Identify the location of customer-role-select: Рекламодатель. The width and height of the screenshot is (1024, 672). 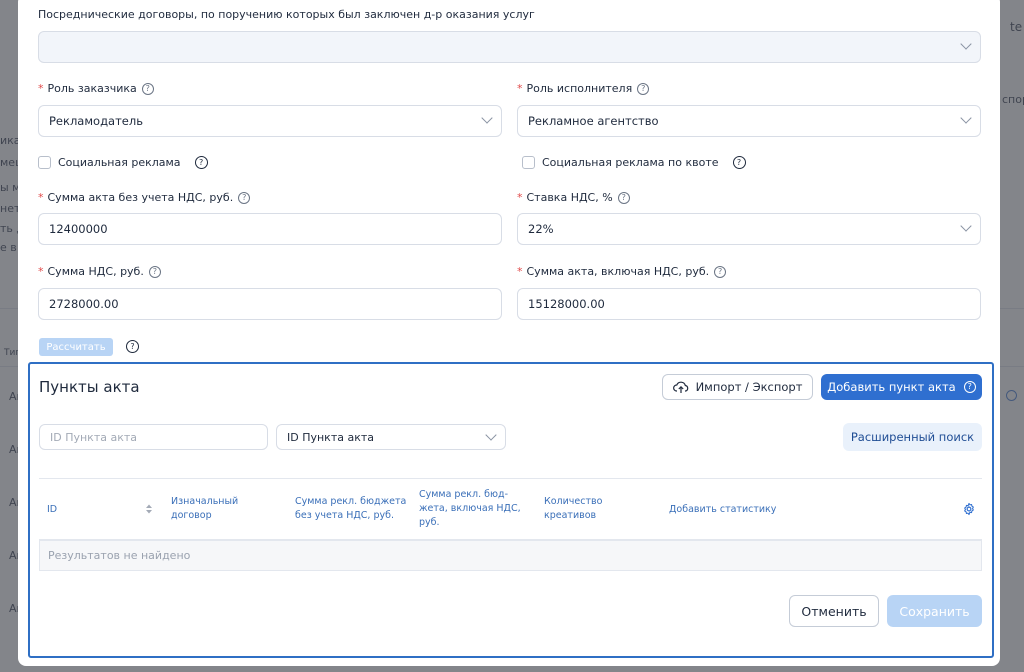
(270, 121).